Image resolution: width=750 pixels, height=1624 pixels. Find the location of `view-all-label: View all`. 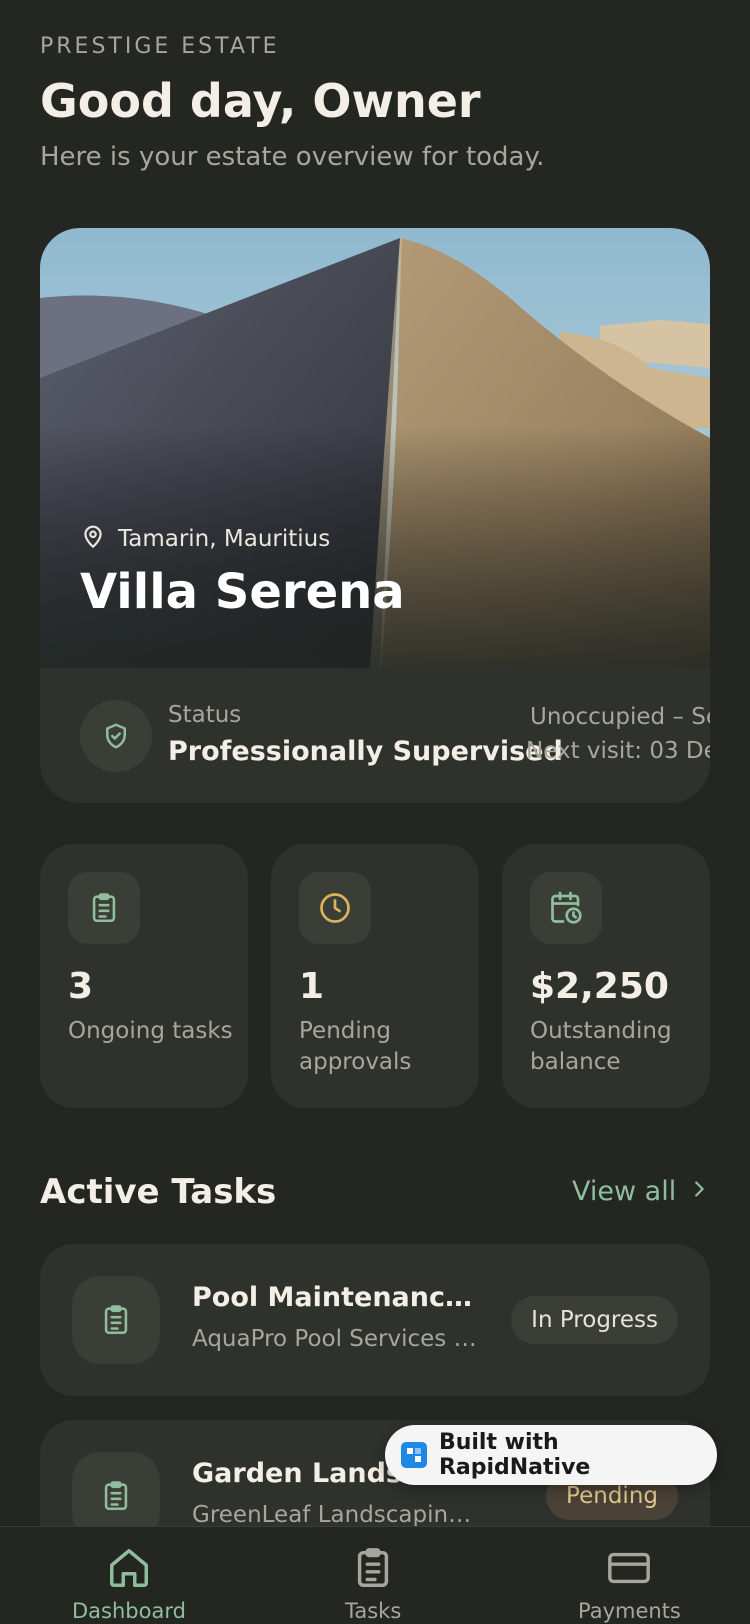

view-all-label: View all is located at coordinates (624, 1191).